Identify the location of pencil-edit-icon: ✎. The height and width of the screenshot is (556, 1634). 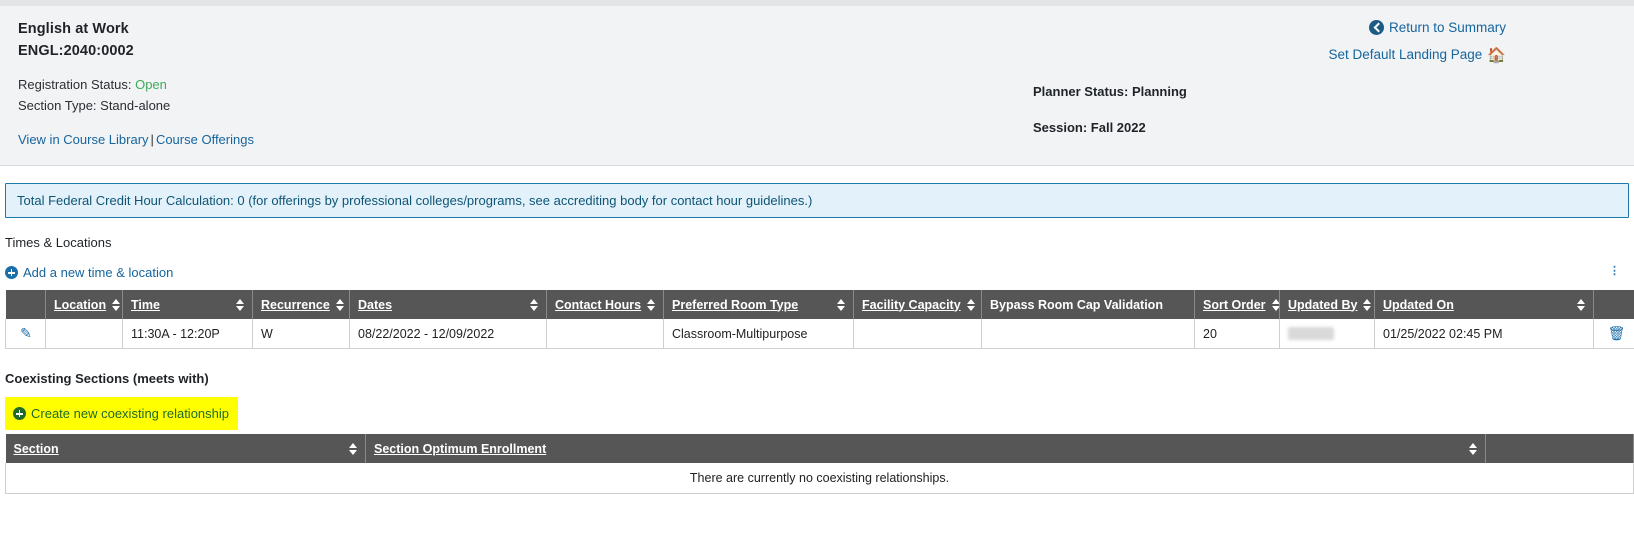
(26, 333).